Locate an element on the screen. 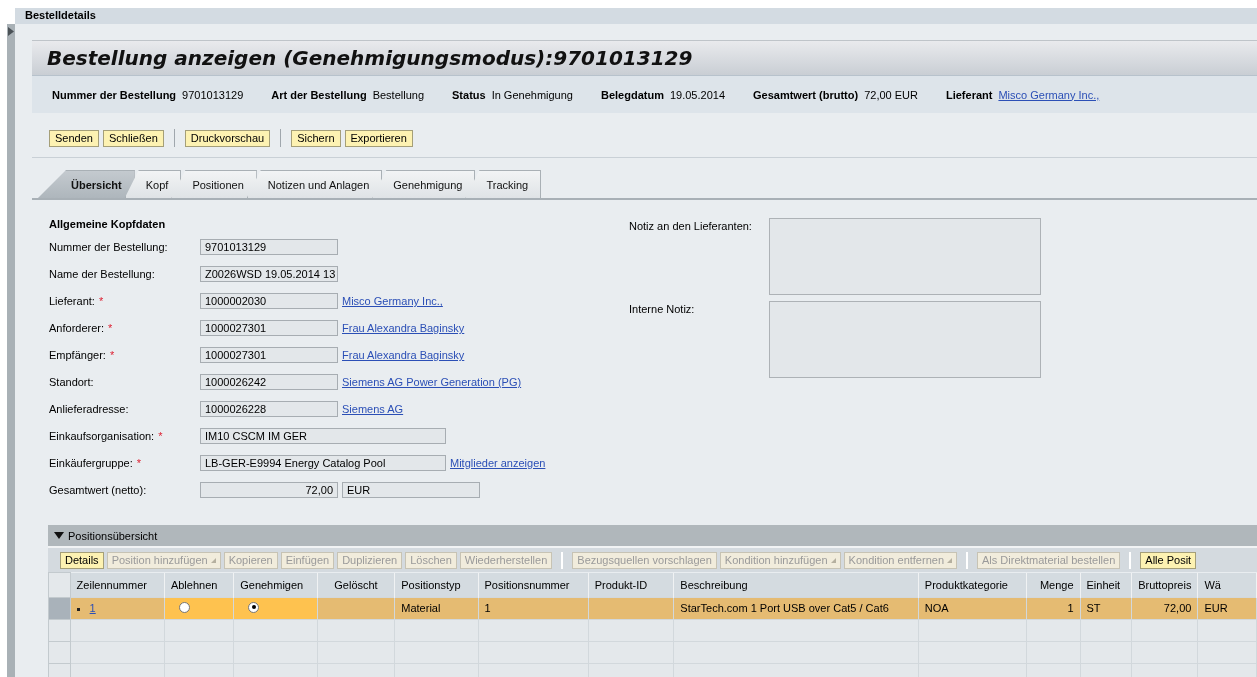 The height and width of the screenshot is (677, 1257). info-label: Lieferant is located at coordinates (969, 94).